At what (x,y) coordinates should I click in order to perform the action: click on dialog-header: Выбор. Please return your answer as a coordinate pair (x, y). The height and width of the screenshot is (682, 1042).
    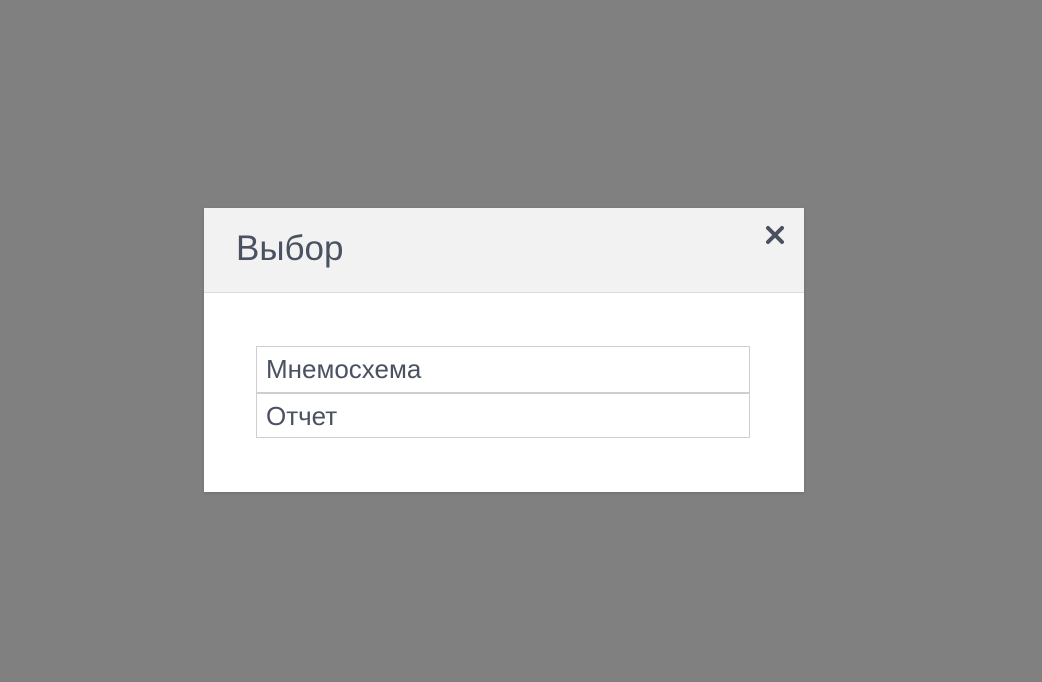
    Looking at the image, I should click on (504, 250).